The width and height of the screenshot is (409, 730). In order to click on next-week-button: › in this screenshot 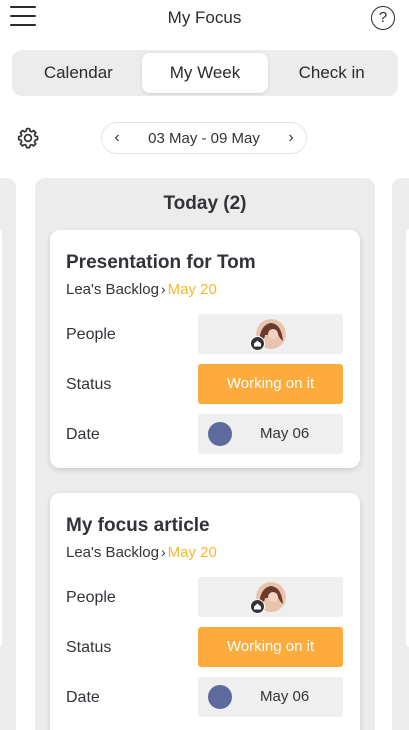, I will do `click(291, 138)`.